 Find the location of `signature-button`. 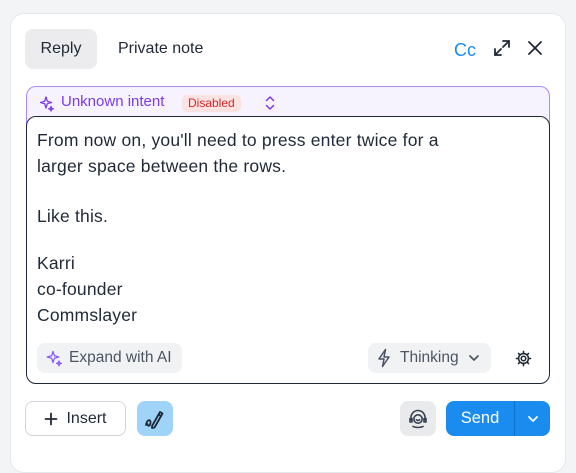

signature-button is located at coordinates (155, 418).